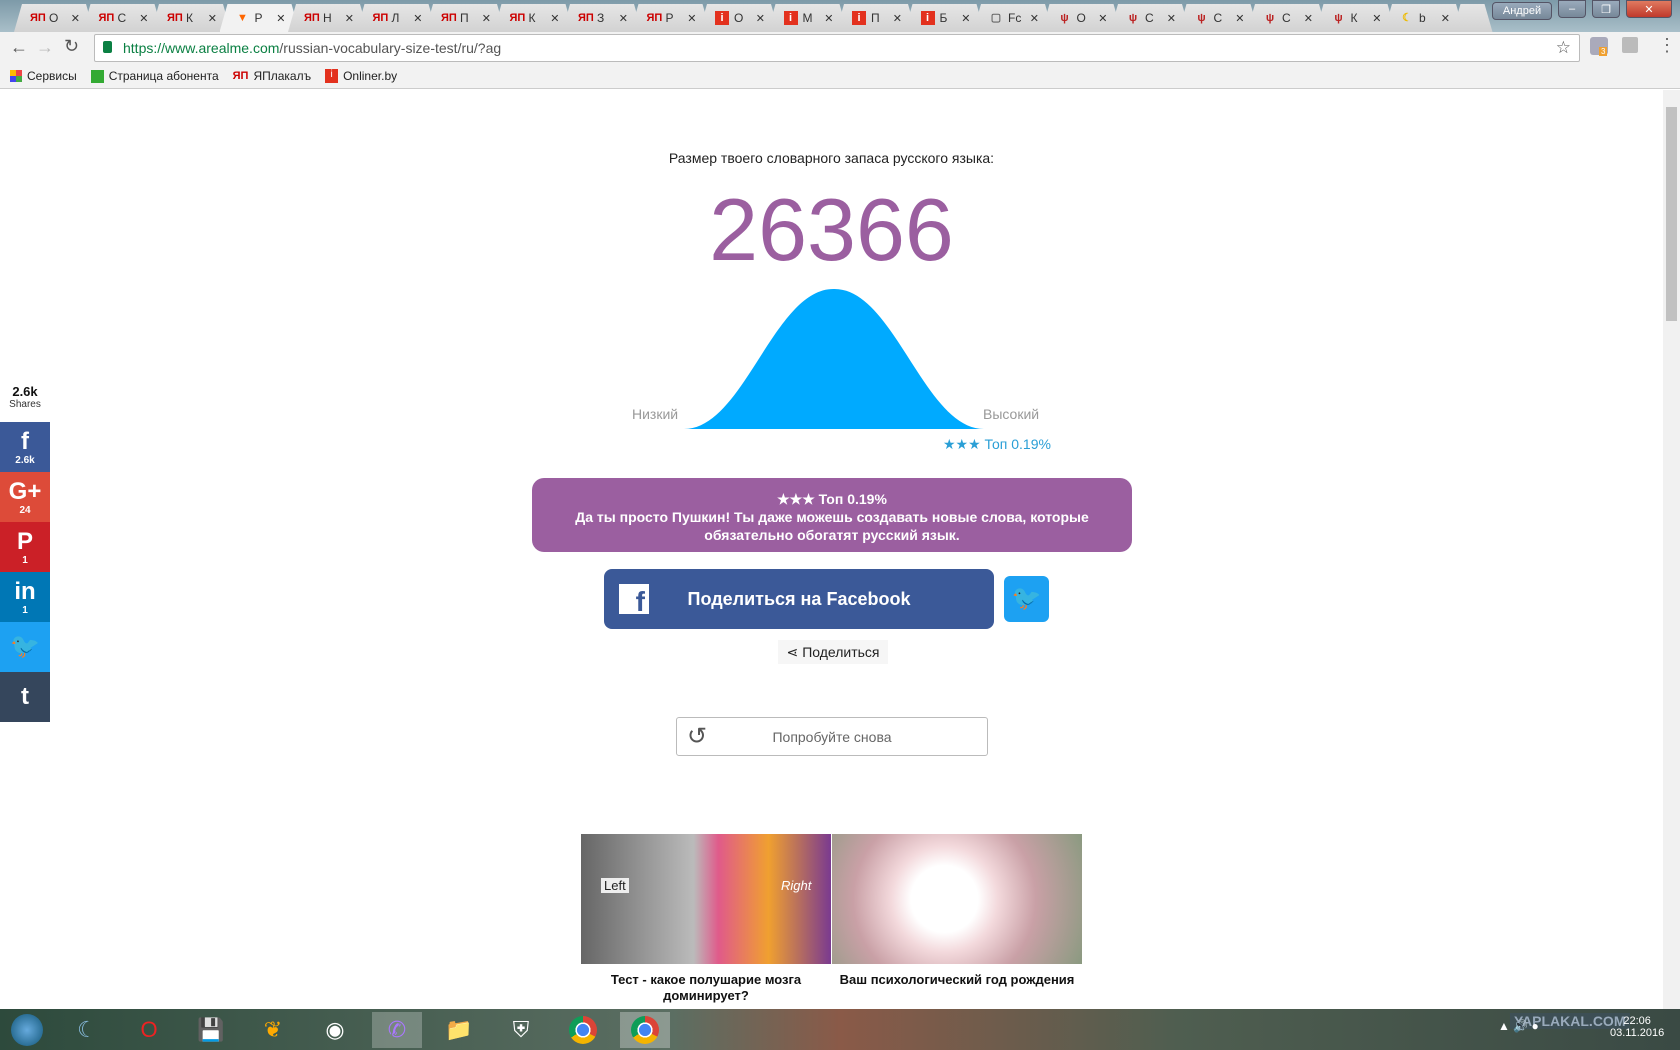  I want to click on browser-tab: ЯП Р ✕, so click(671, 18).